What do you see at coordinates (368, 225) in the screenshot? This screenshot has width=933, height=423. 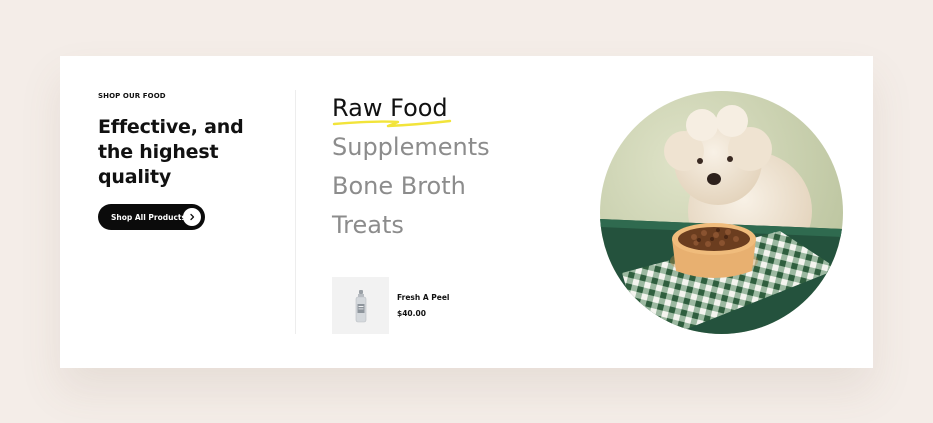 I see `category-label: Treats` at bounding box center [368, 225].